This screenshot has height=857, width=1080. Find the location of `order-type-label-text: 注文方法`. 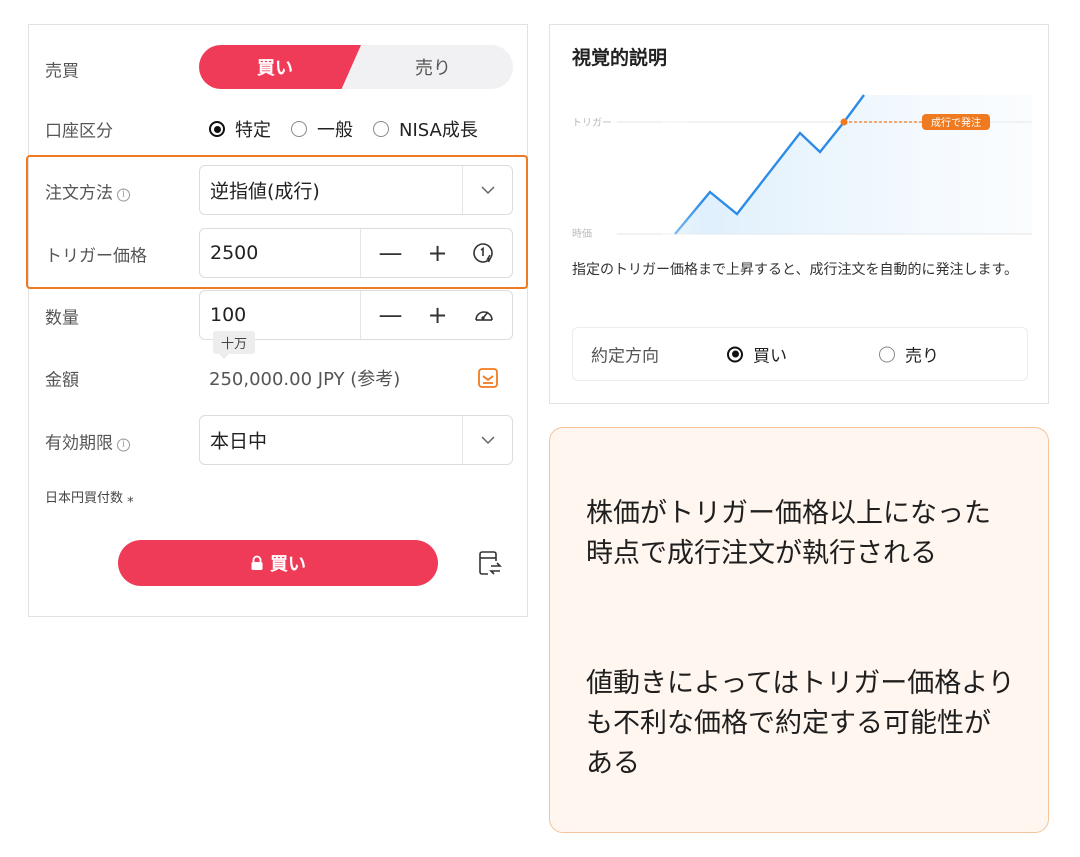

order-type-label-text: 注文方法 is located at coordinates (79, 193).